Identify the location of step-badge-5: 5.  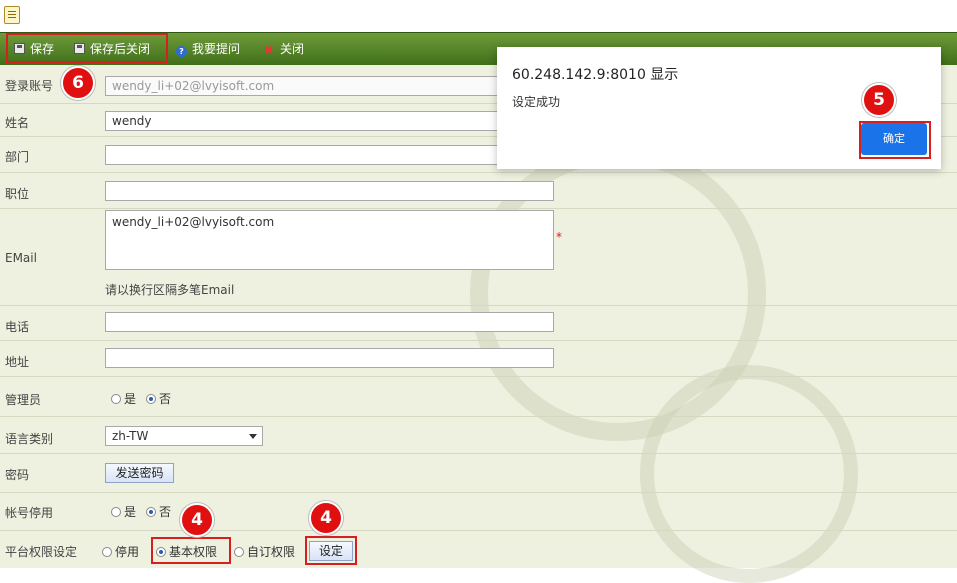
(879, 100).